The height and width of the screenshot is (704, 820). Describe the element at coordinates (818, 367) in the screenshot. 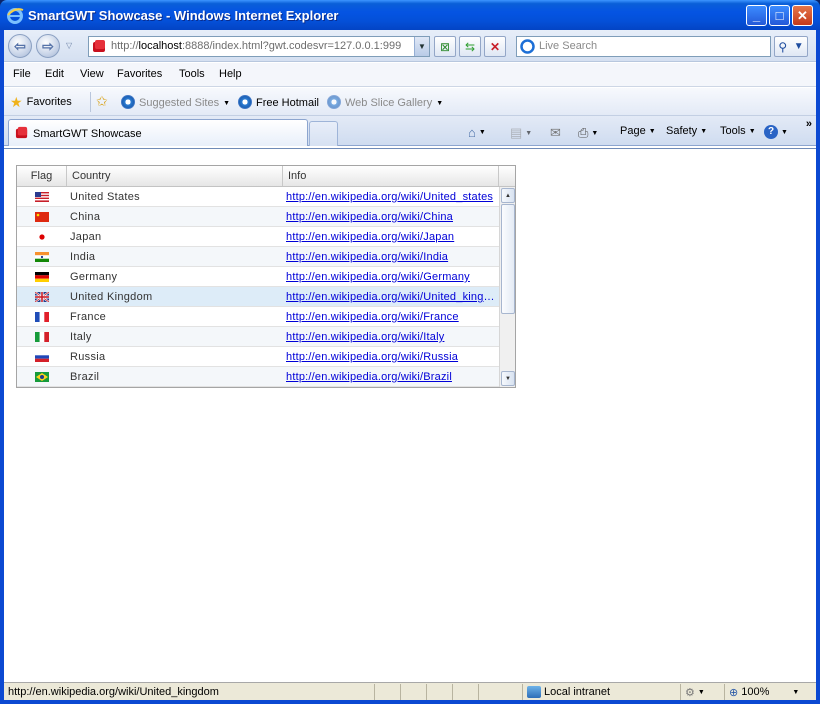

I see `window-frame-right` at that location.